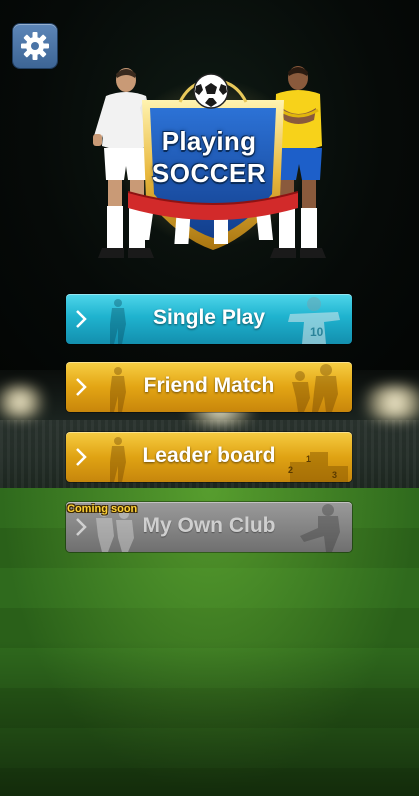 The height and width of the screenshot is (796, 419). I want to click on logo-title-line2: SOCCER, so click(209, 173).